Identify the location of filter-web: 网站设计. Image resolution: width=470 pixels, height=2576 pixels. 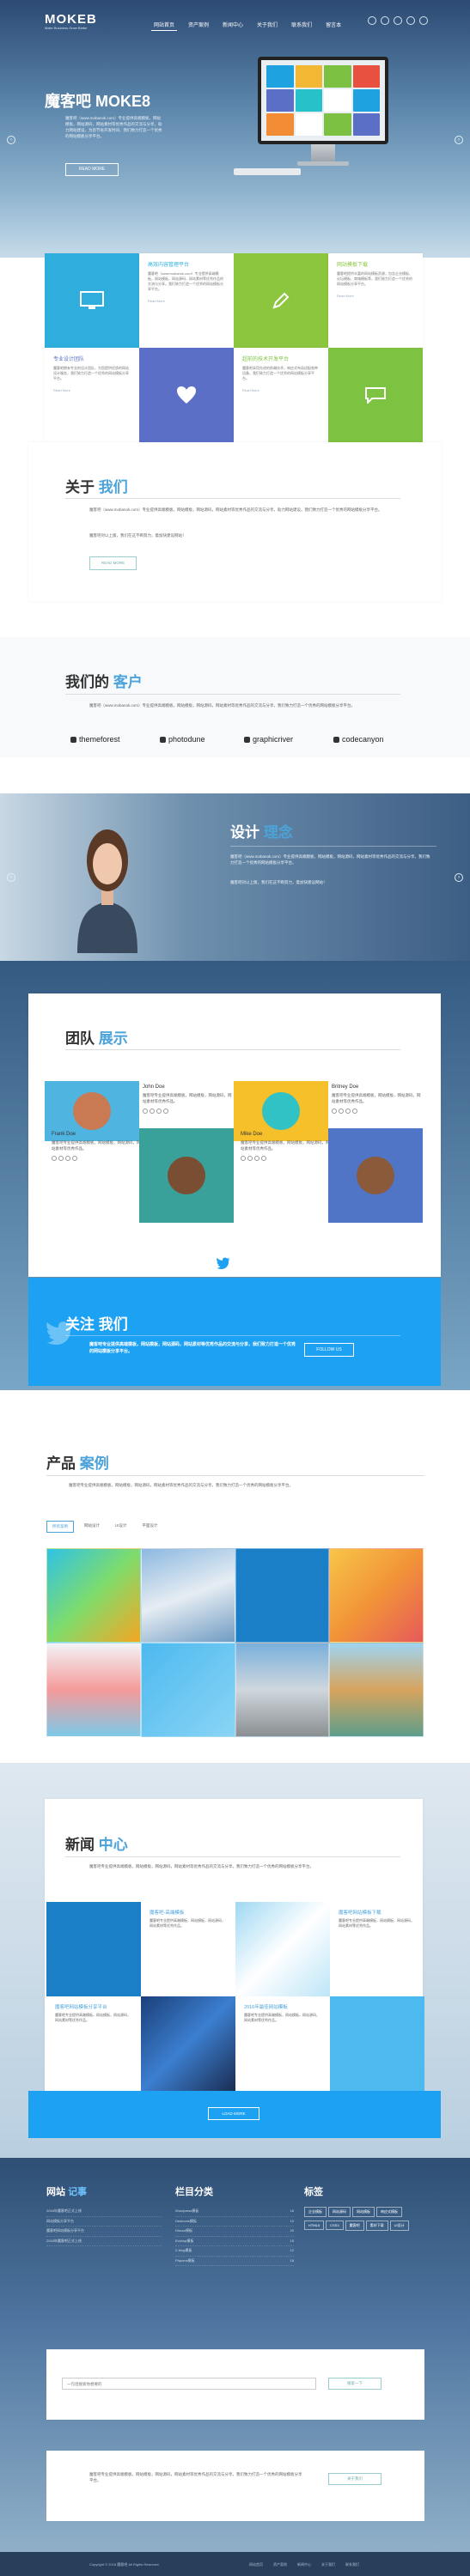
(92, 1527).